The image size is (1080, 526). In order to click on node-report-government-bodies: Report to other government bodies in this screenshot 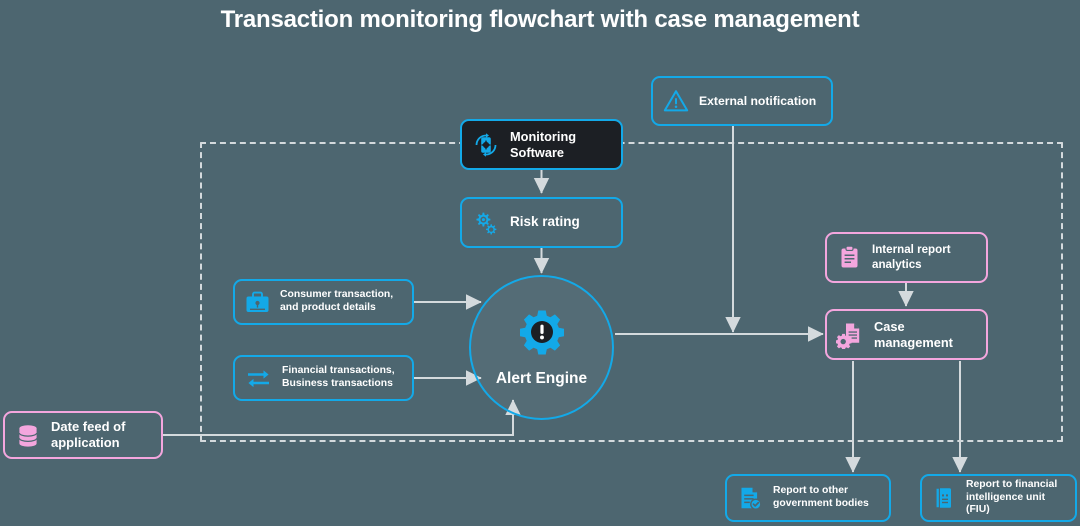, I will do `click(808, 498)`.